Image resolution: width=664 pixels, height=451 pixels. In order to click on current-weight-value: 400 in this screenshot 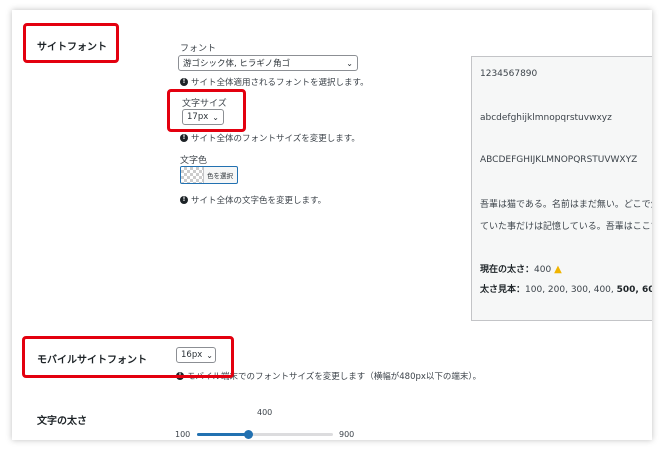, I will do `click(543, 270)`.